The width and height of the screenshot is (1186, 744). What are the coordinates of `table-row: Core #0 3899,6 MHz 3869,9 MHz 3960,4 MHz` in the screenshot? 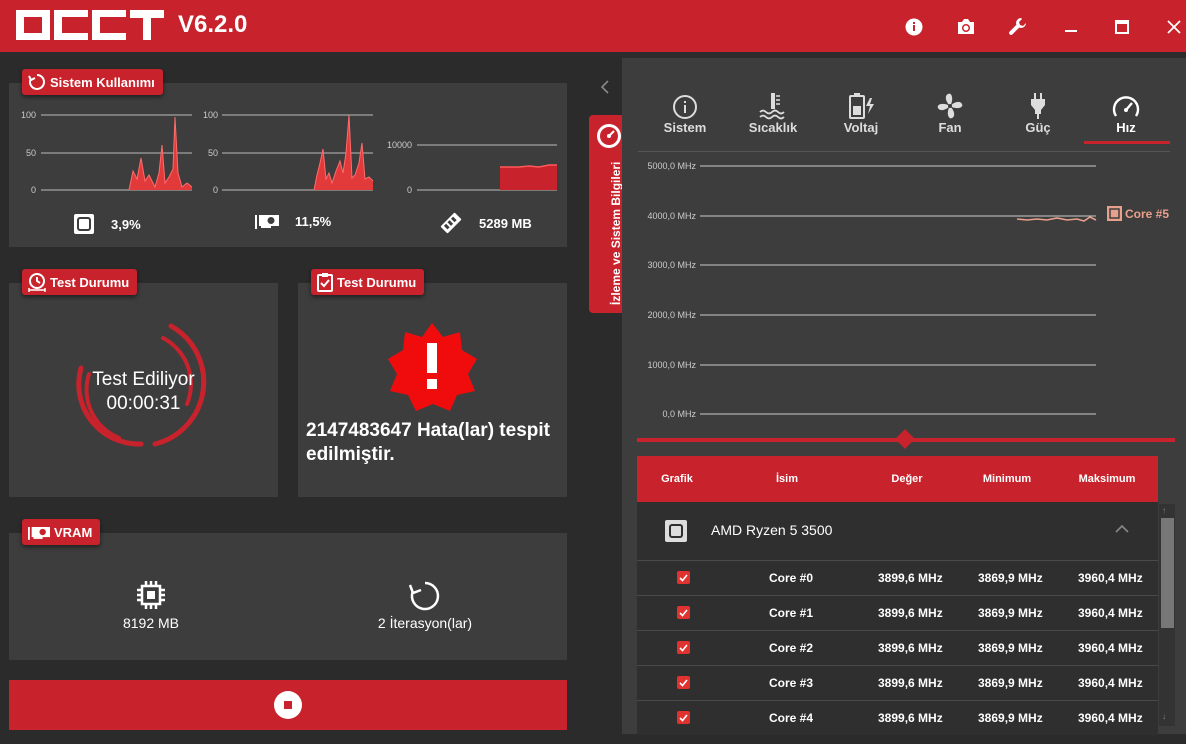 It's located at (897, 577).